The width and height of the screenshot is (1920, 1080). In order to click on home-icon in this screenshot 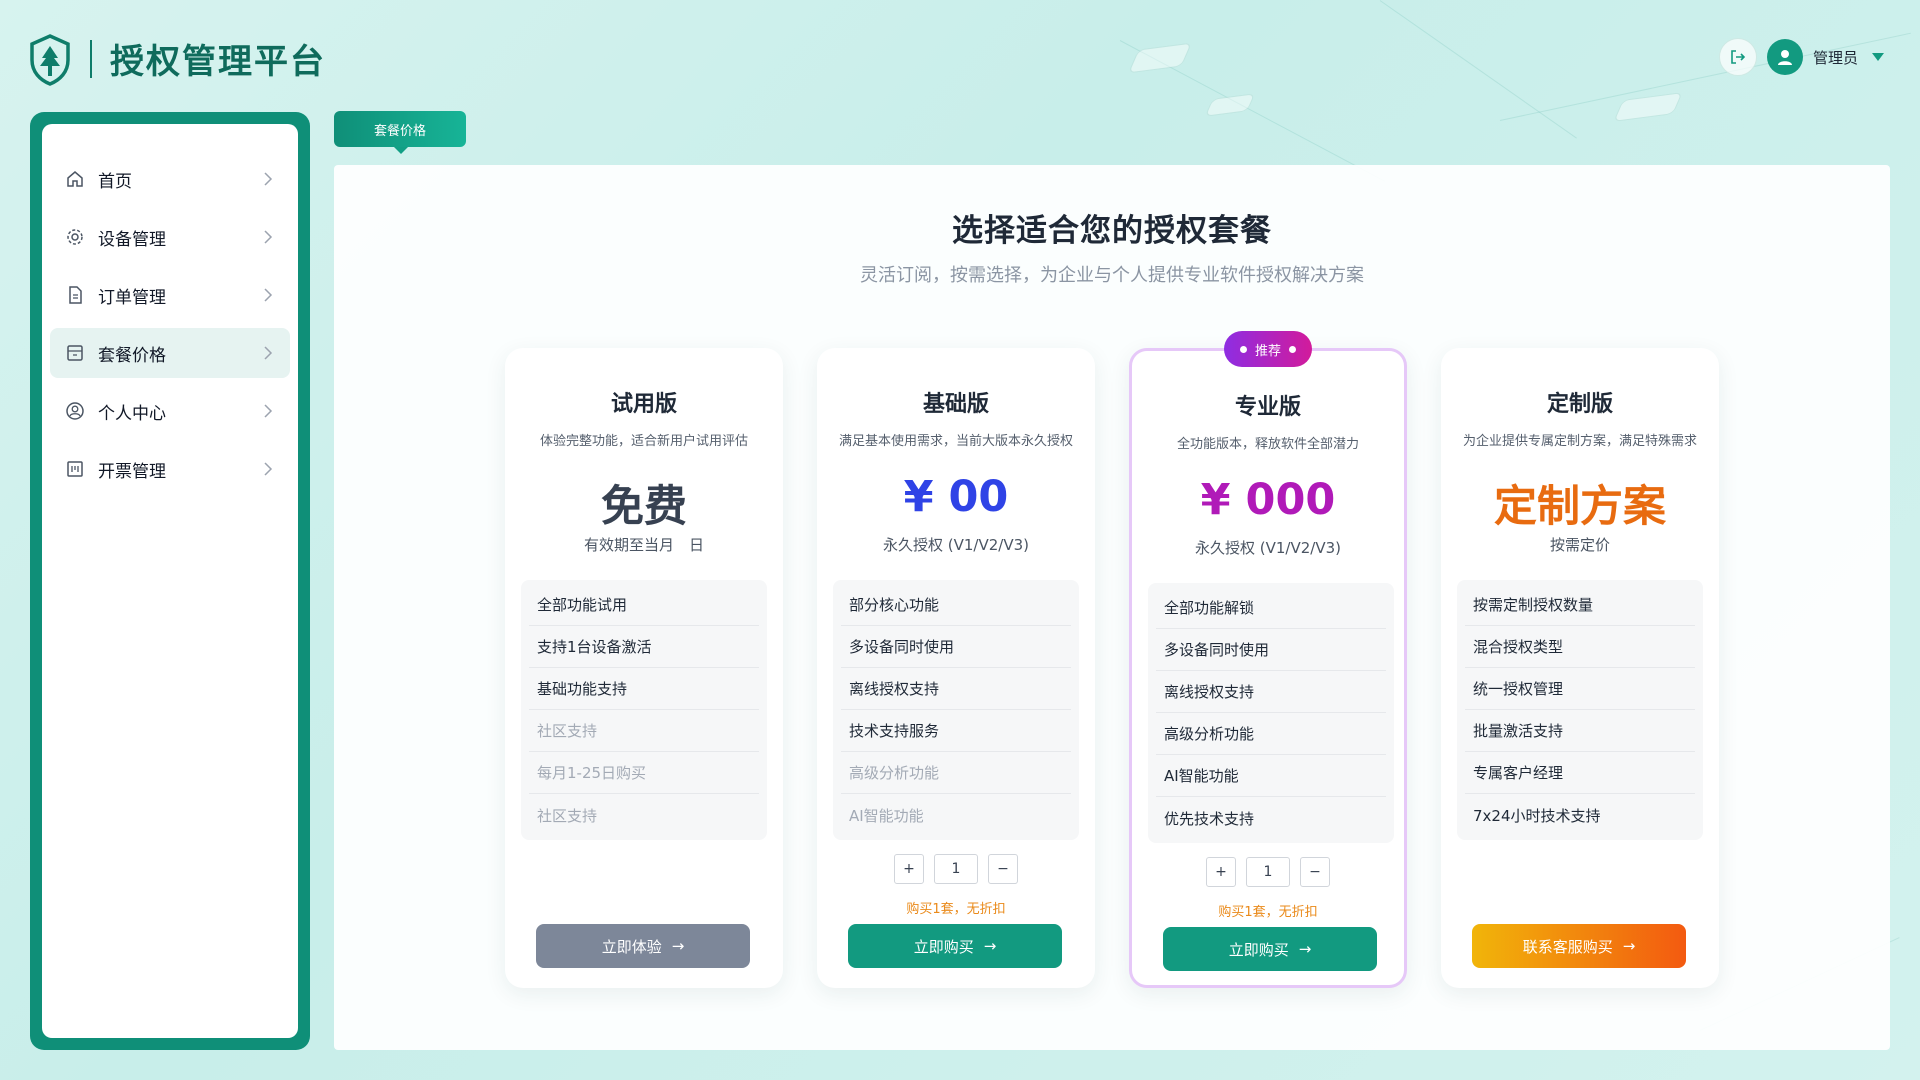, I will do `click(75, 179)`.